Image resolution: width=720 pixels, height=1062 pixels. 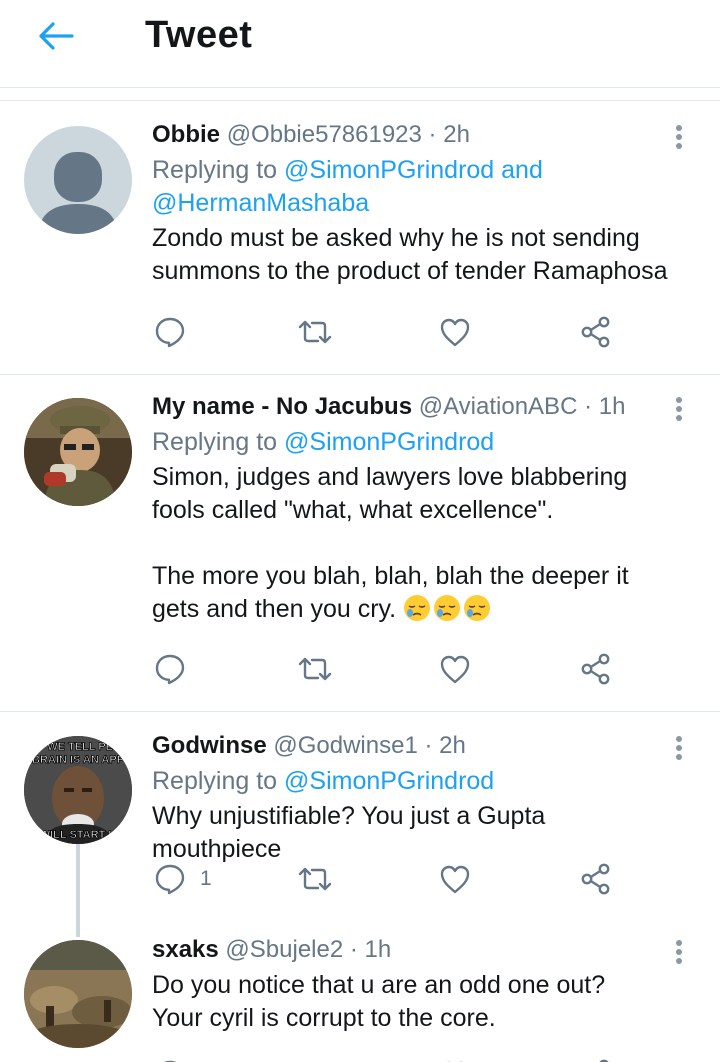 What do you see at coordinates (284, 949) in the screenshot?
I see `author-handle: @Sbujele2` at bounding box center [284, 949].